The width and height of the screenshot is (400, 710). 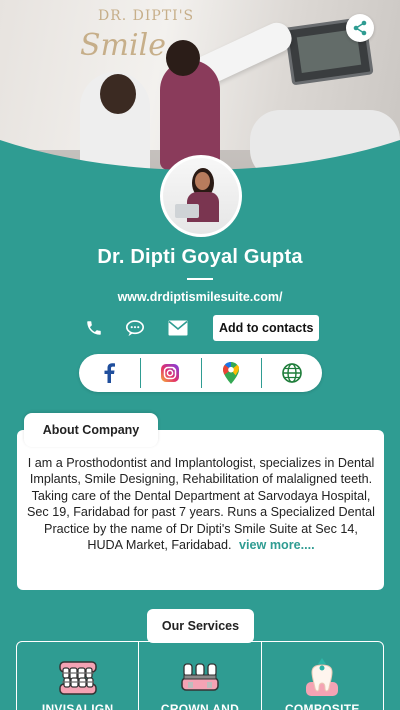 I want to click on tooth-filling-icon, so click(x=322, y=677).